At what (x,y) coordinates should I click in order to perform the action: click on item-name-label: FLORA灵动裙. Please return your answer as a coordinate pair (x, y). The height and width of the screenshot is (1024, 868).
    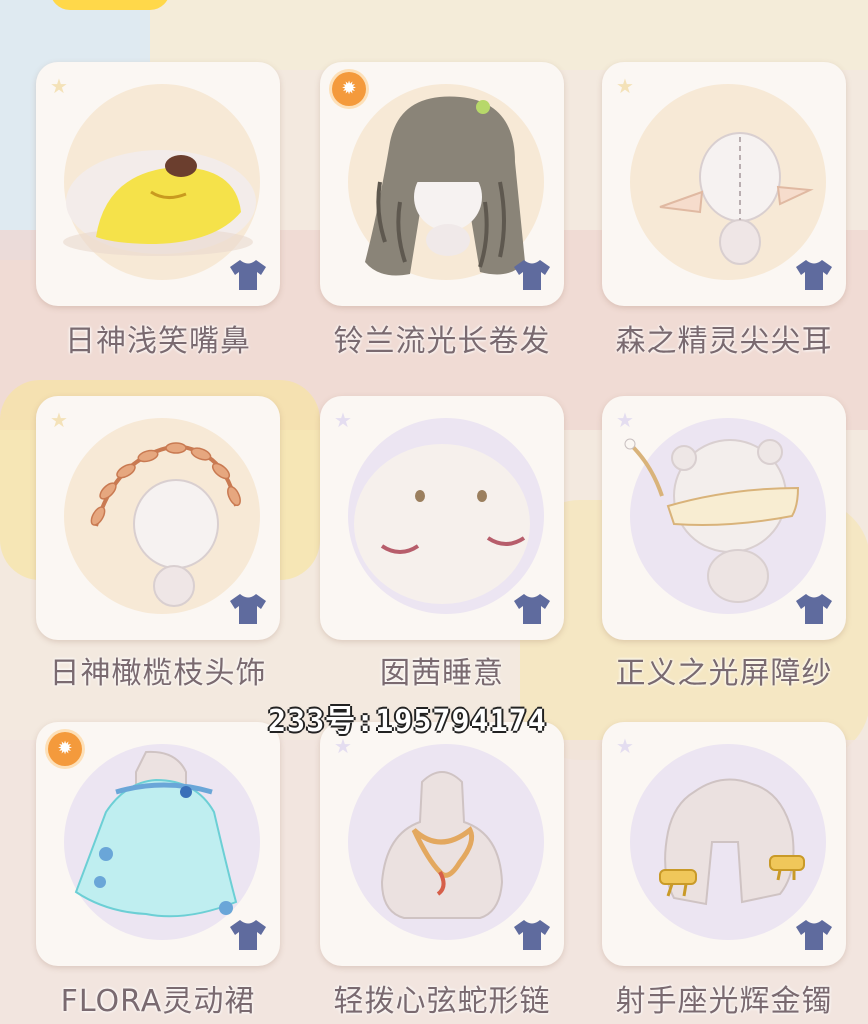
    Looking at the image, I should click on (158, 1001).